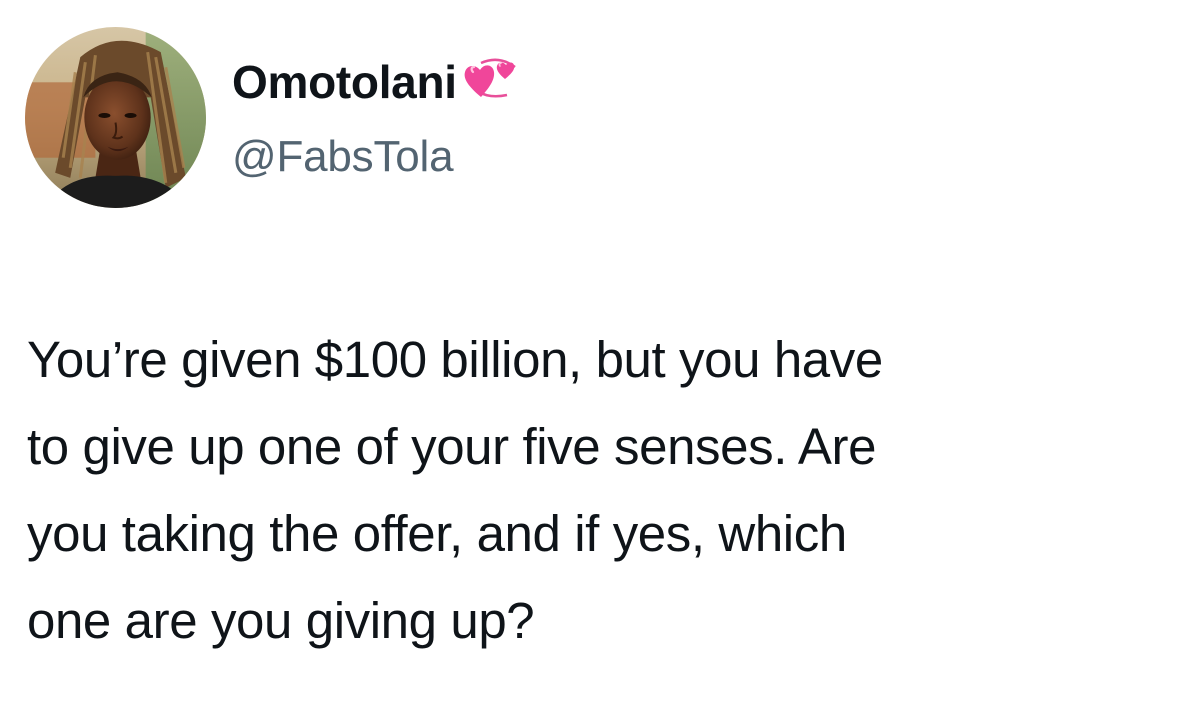 This screenshot has height=714, width=1200. I want to click on tweet-line: one are you giving up?, so click(281, 620).